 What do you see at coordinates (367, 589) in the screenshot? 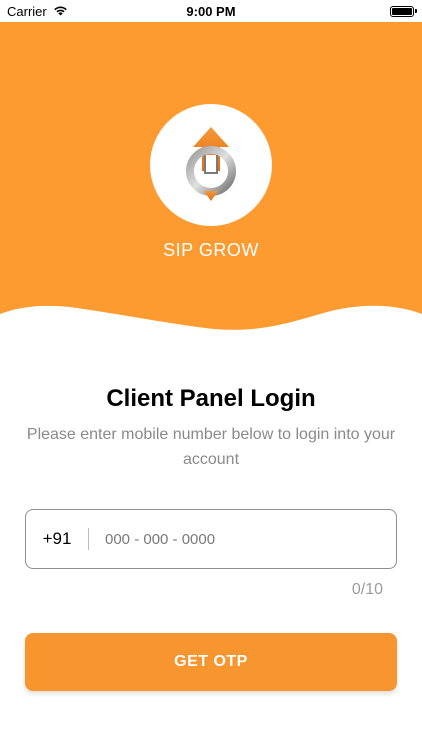
I see `character-counter: 0/10` at bounding box center [367, 589].